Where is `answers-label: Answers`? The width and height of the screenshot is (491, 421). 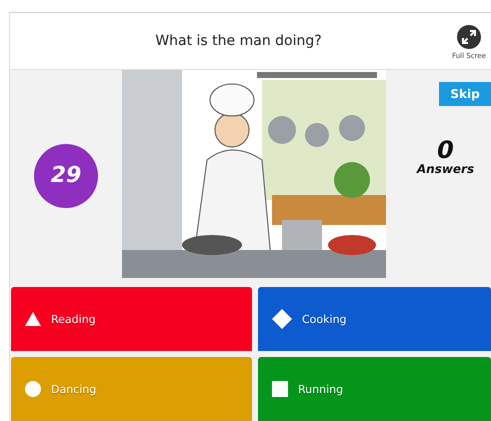 answers-label: Answers is located at coordinates (445, 169).